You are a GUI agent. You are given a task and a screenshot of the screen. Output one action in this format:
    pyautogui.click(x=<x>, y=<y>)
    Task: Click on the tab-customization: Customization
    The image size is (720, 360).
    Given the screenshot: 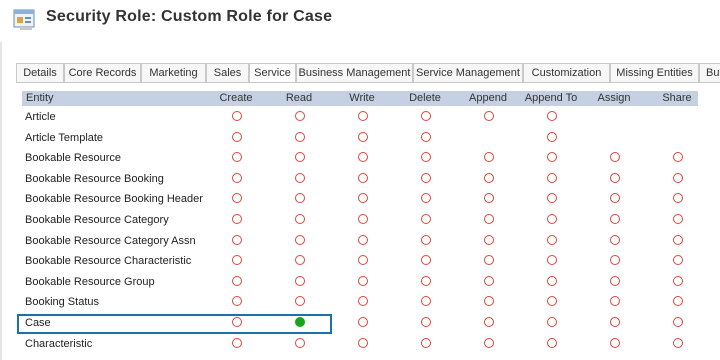 What is the action you would take?
    pyautogui.click(x=566, y=72)
    